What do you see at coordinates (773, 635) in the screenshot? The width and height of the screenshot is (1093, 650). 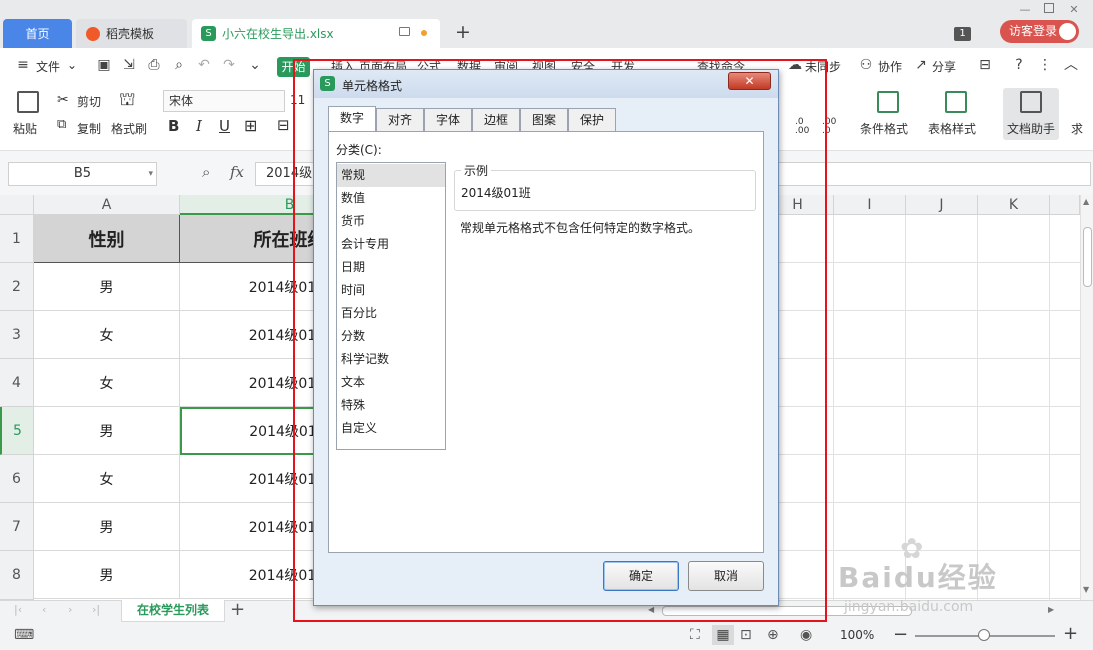 I see `page-layout-view-icon: ⊕` at bounding box center [773, 635].